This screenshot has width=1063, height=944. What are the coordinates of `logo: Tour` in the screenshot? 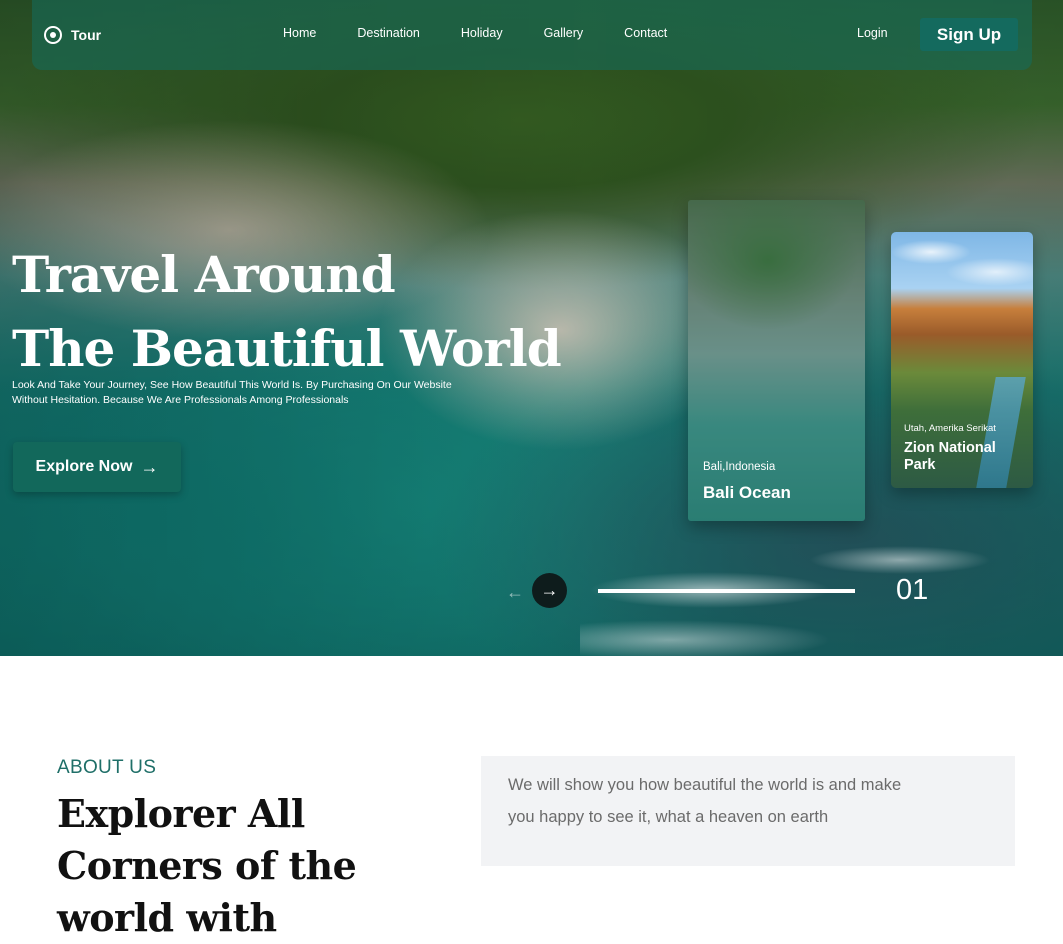 It's located at (72, 35).